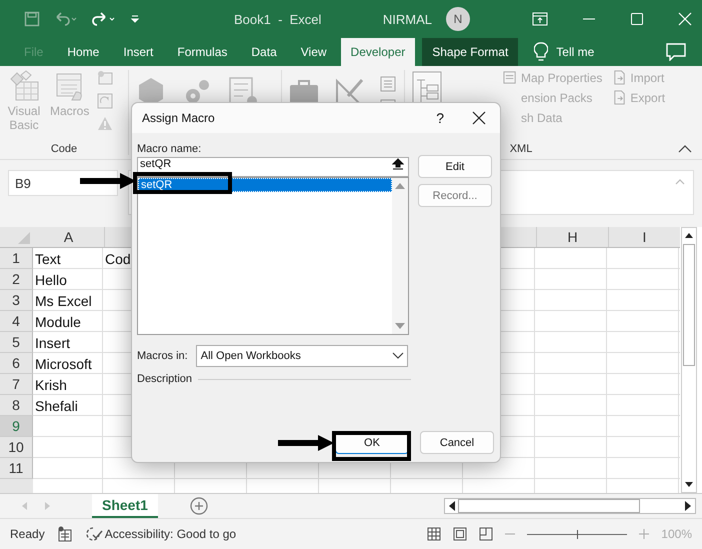 This screenshot has height=549, width=702. I want to click on tell-me-search: Tell me, so click(575, 52).